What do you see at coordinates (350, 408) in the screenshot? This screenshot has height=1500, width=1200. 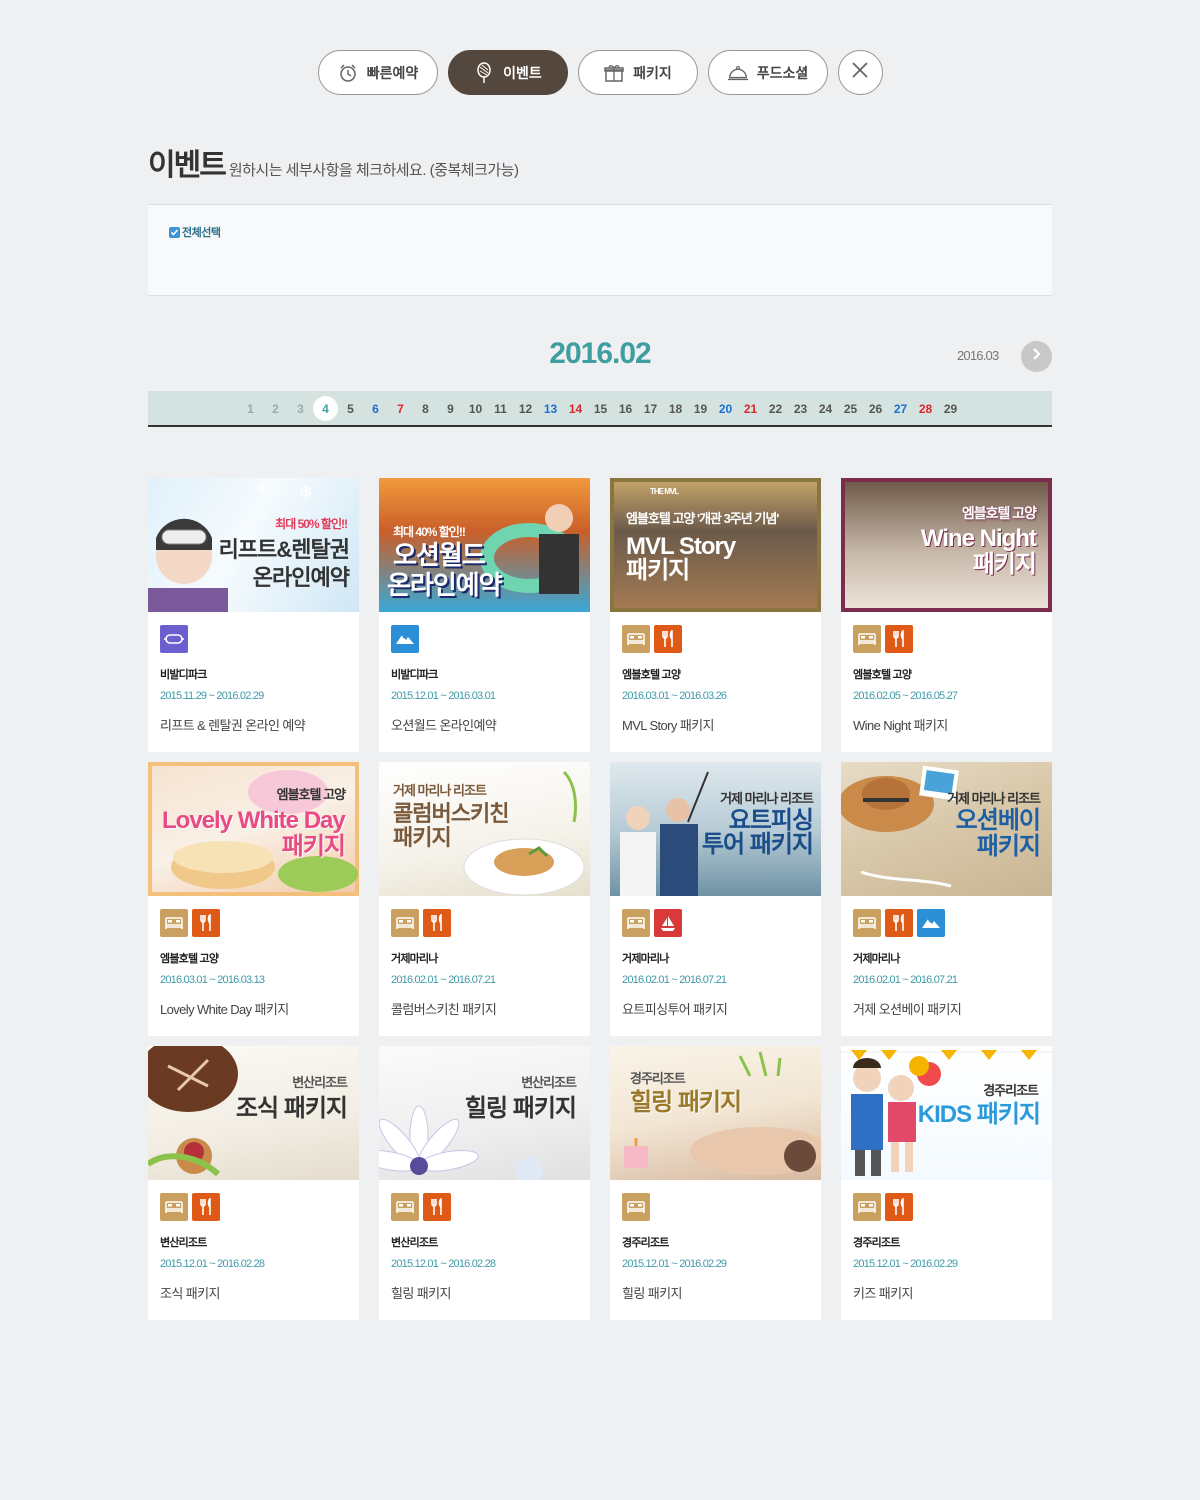 I see `day-5: 5` at bounding box center [350, 408].